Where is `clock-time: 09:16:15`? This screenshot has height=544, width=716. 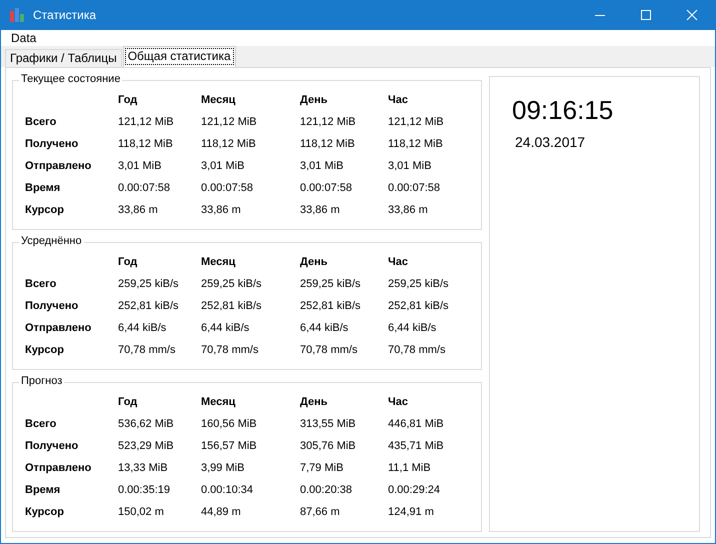
clock-time: 09:16:15 is located at coordinates (563, 110).